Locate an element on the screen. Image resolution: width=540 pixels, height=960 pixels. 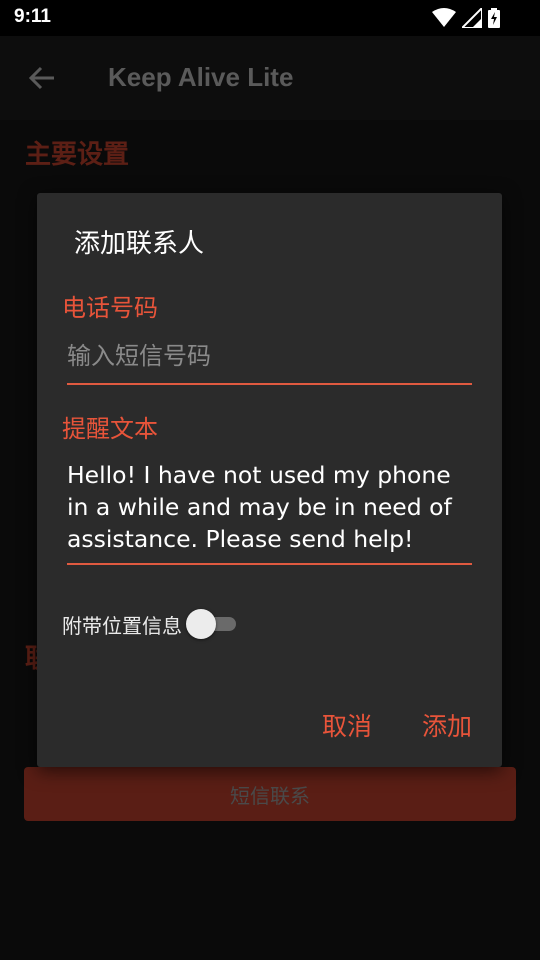
app-bar: Keep Alive Lite is located at coordinates (270, 78).